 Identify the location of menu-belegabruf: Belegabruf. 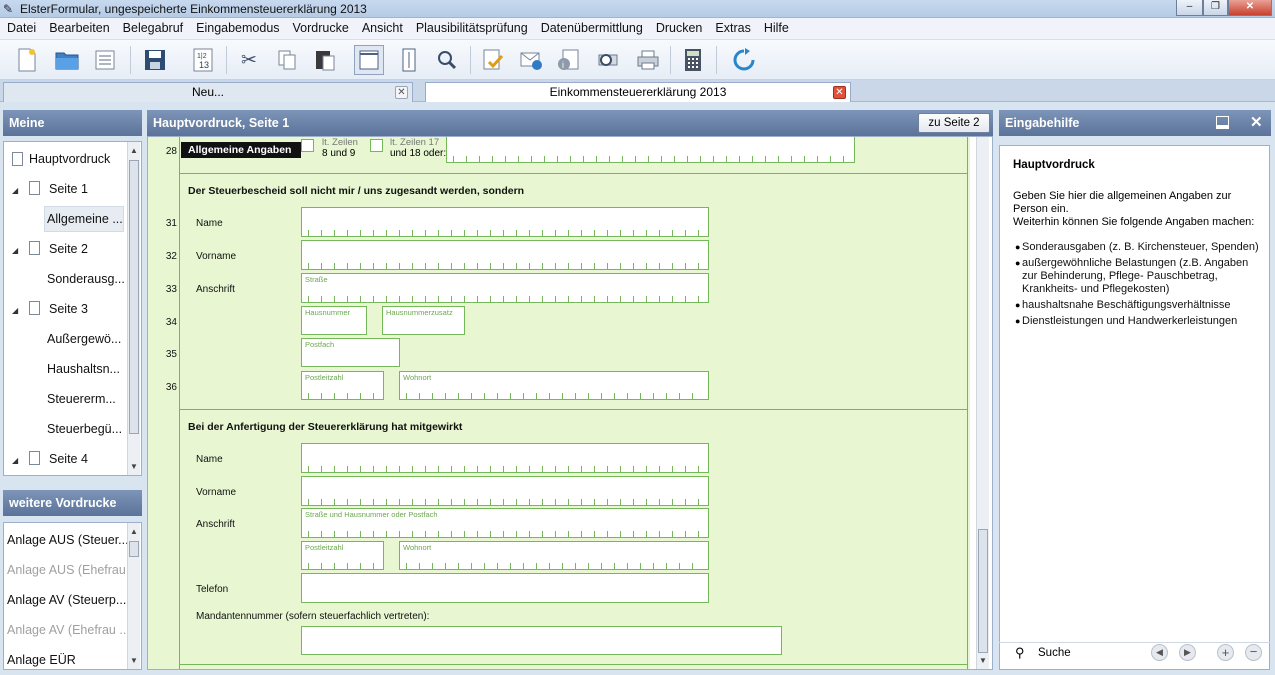
(152, 26).